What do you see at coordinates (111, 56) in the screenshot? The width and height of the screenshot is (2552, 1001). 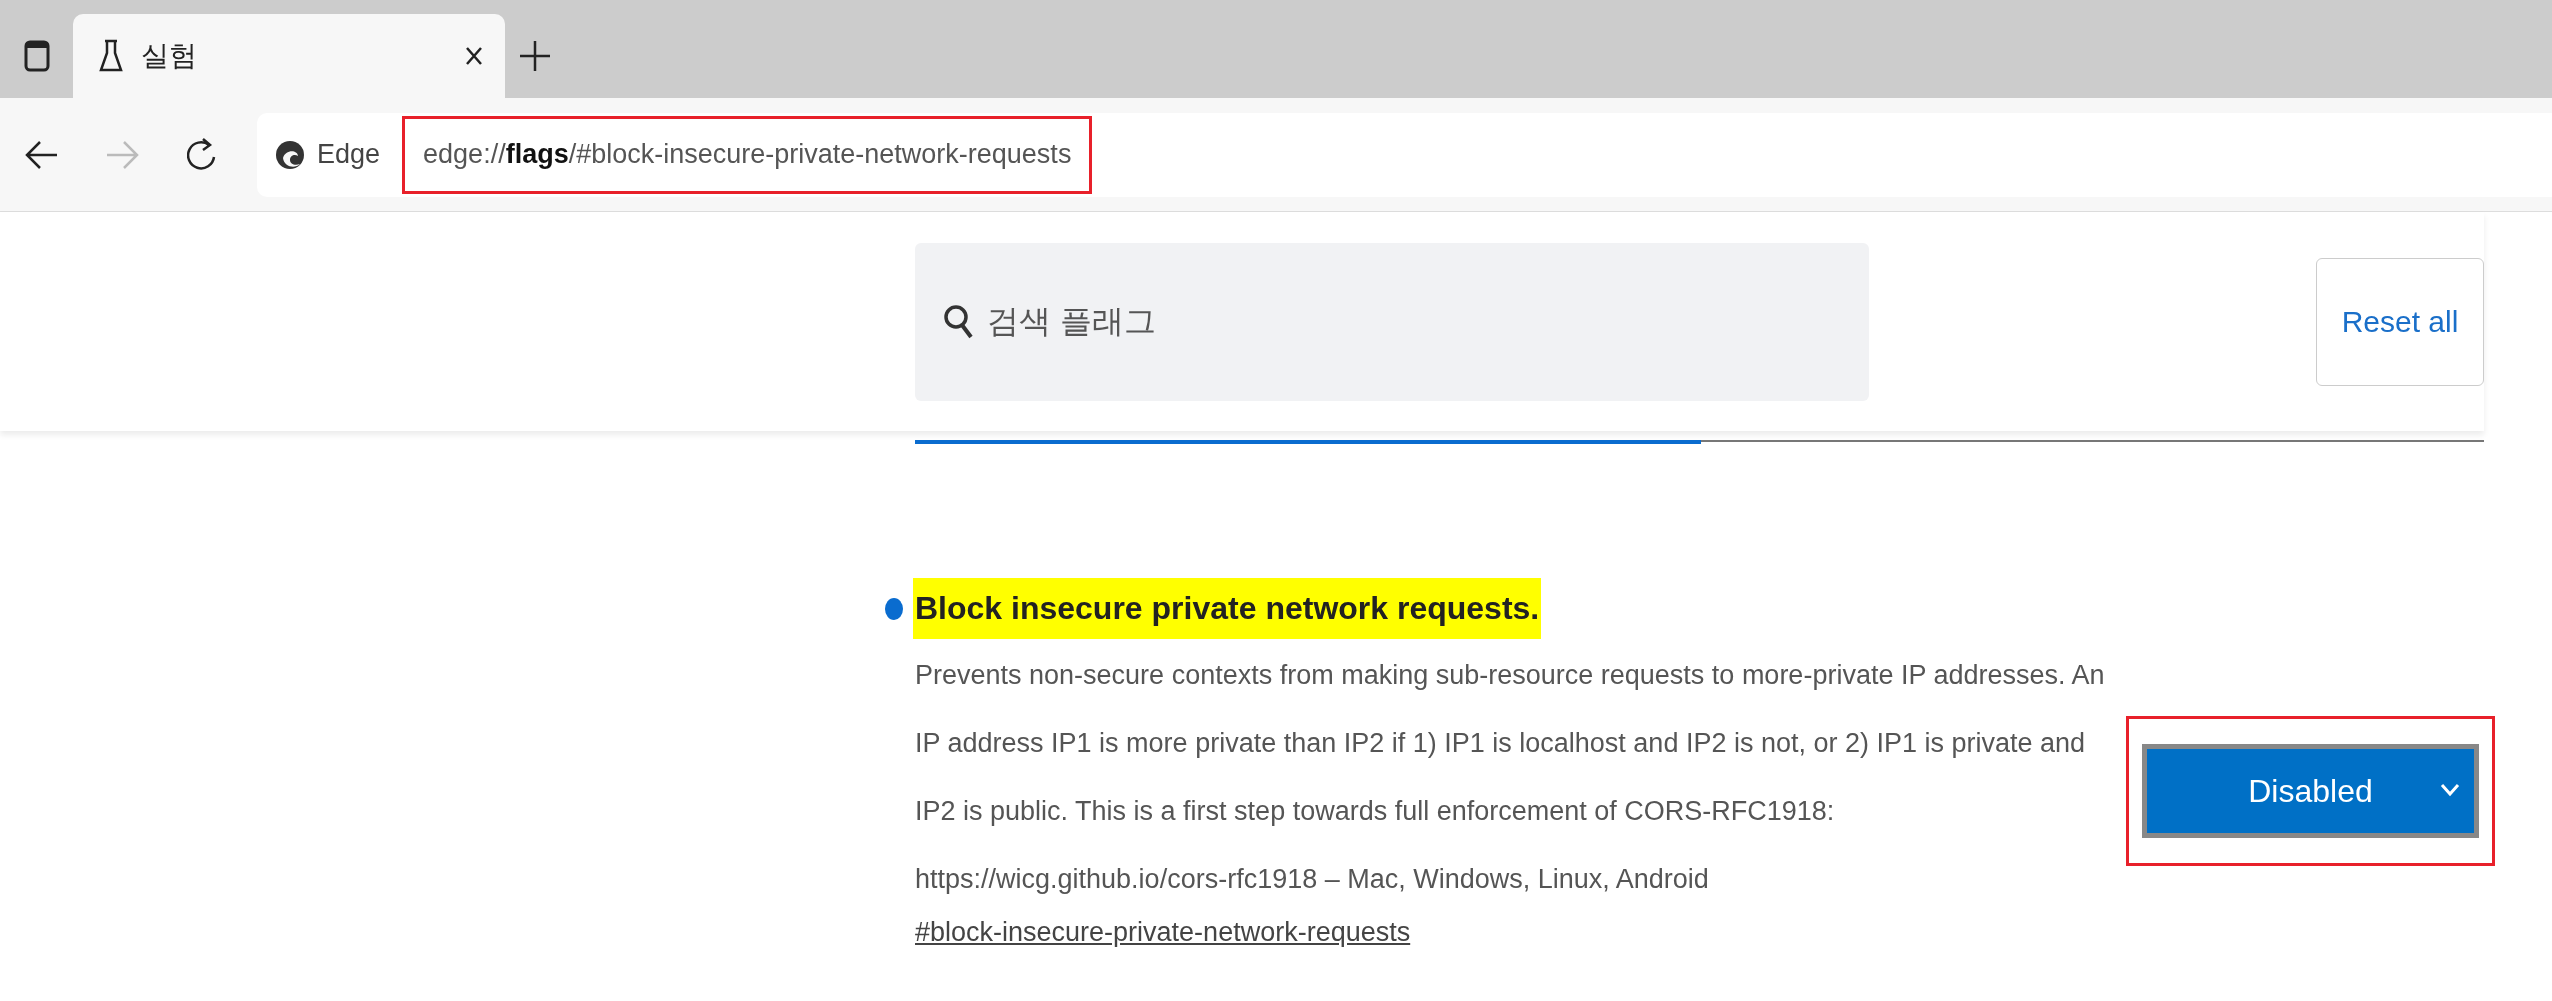 I see `flask-icon` at bounding box center [111, 56].